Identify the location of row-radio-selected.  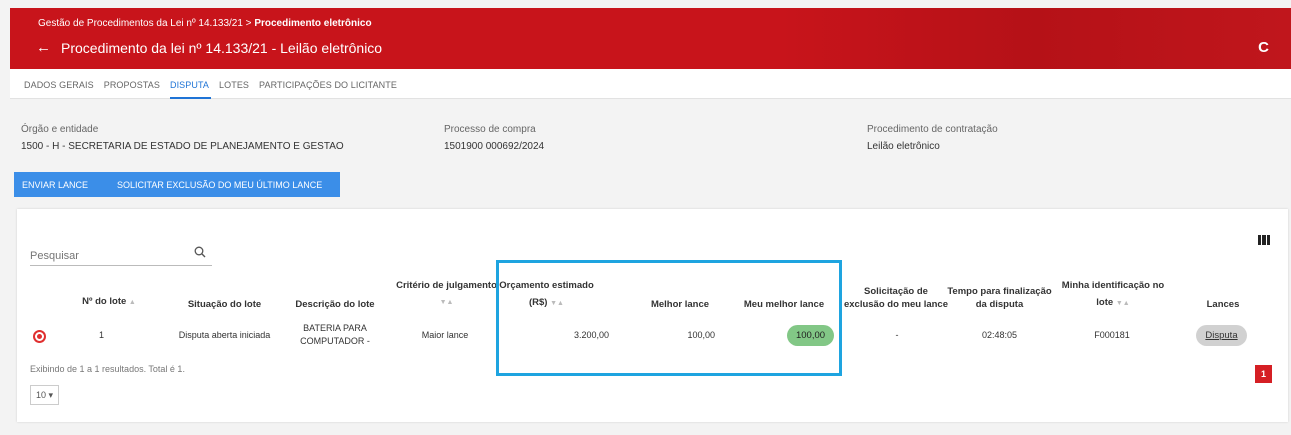
(39, 336).